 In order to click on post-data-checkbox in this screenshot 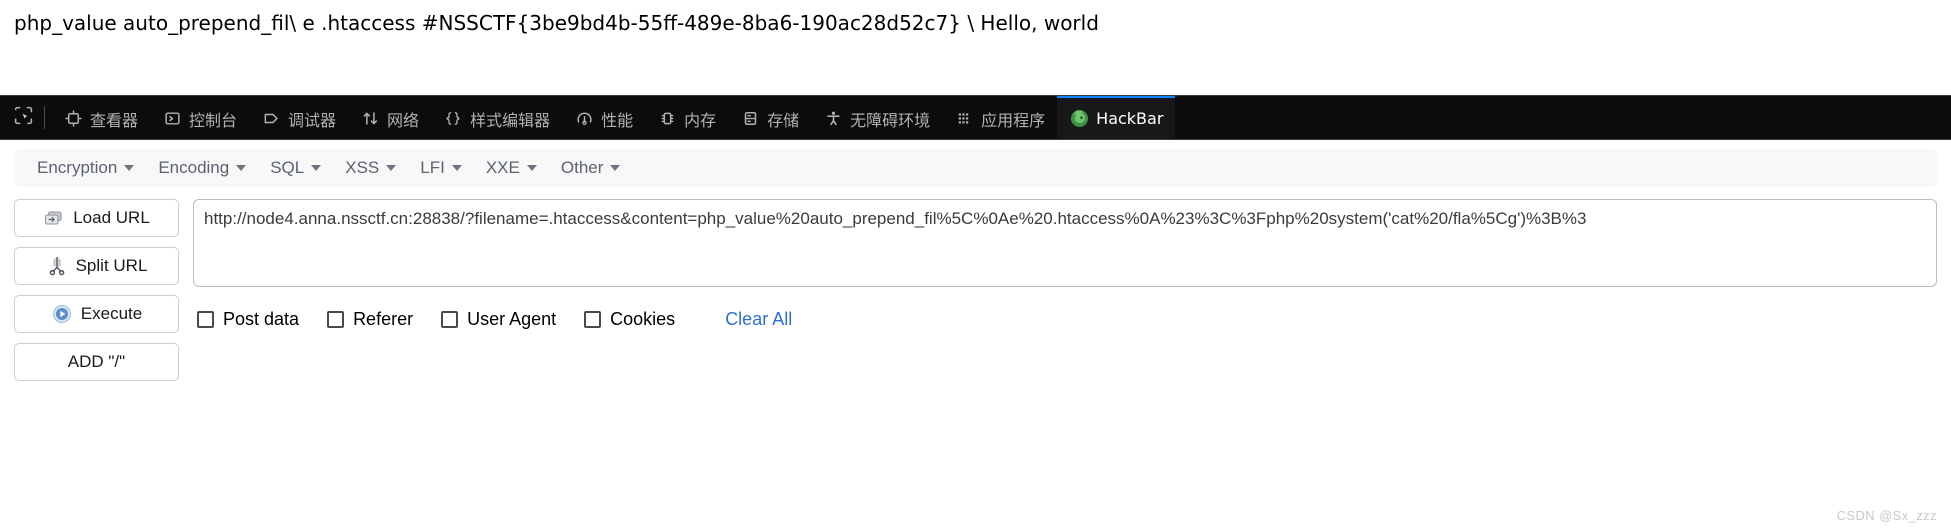, I will do `click(205, 319)`.